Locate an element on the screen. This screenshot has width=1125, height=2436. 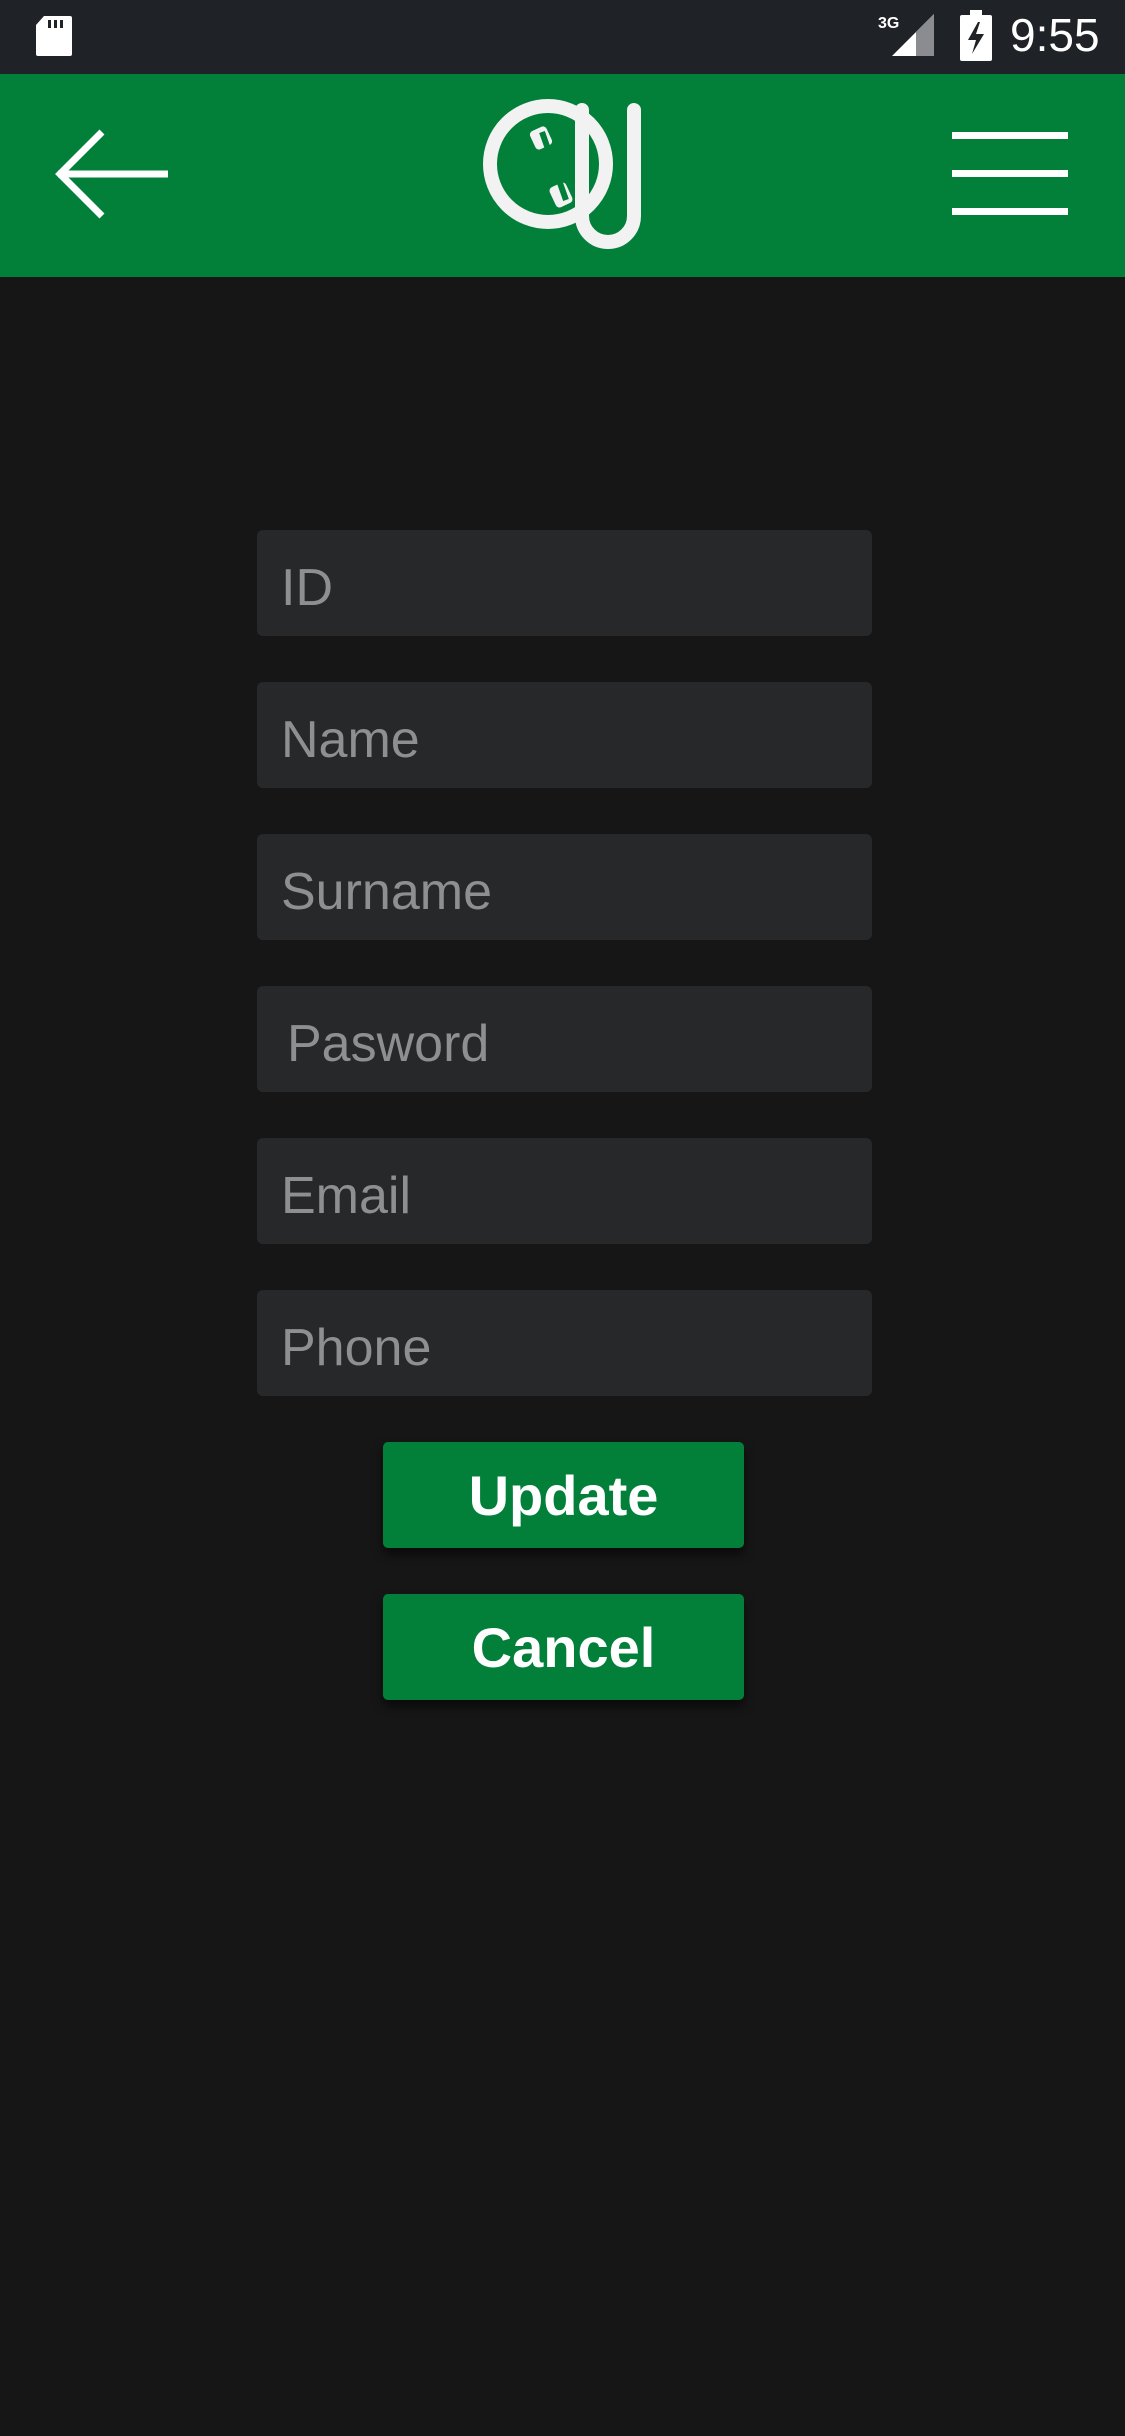
signal-3g-icon: 3G is located at coordinates (906, 35).